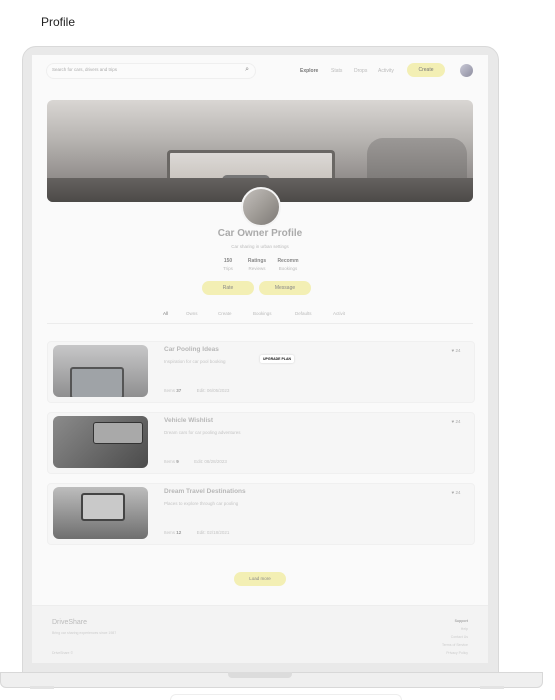  What do you see at coordinates (118, 433) in the screenshot?
I see `interior-screen-image` at bounding box center [118, 433].